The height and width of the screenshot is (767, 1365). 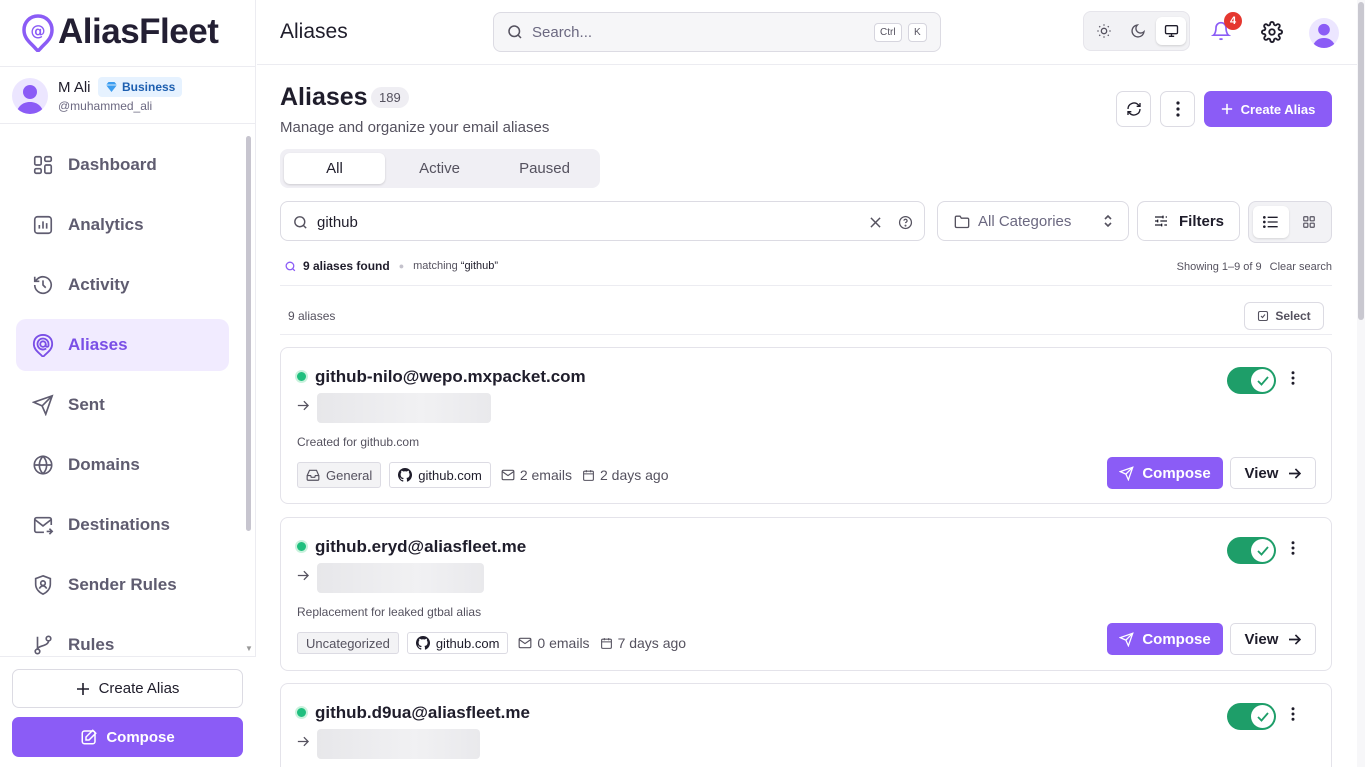 What do you see at coordinates (1309, 222) in the screenshot?
I see `grid-view-button` at bounding box center [1309, 222].